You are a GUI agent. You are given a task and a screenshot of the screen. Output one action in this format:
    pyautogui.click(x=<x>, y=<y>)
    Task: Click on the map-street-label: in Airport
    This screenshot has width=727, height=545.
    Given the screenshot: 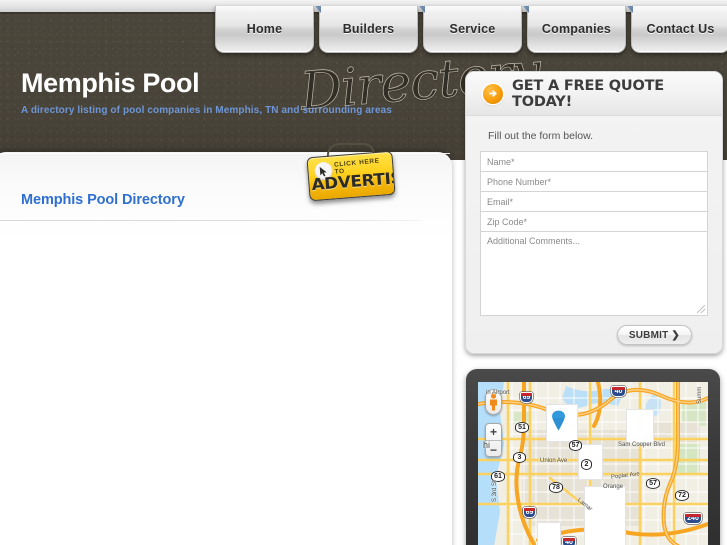 What is the action you would take?
    pyautogui.click(x=498, y=393)
    